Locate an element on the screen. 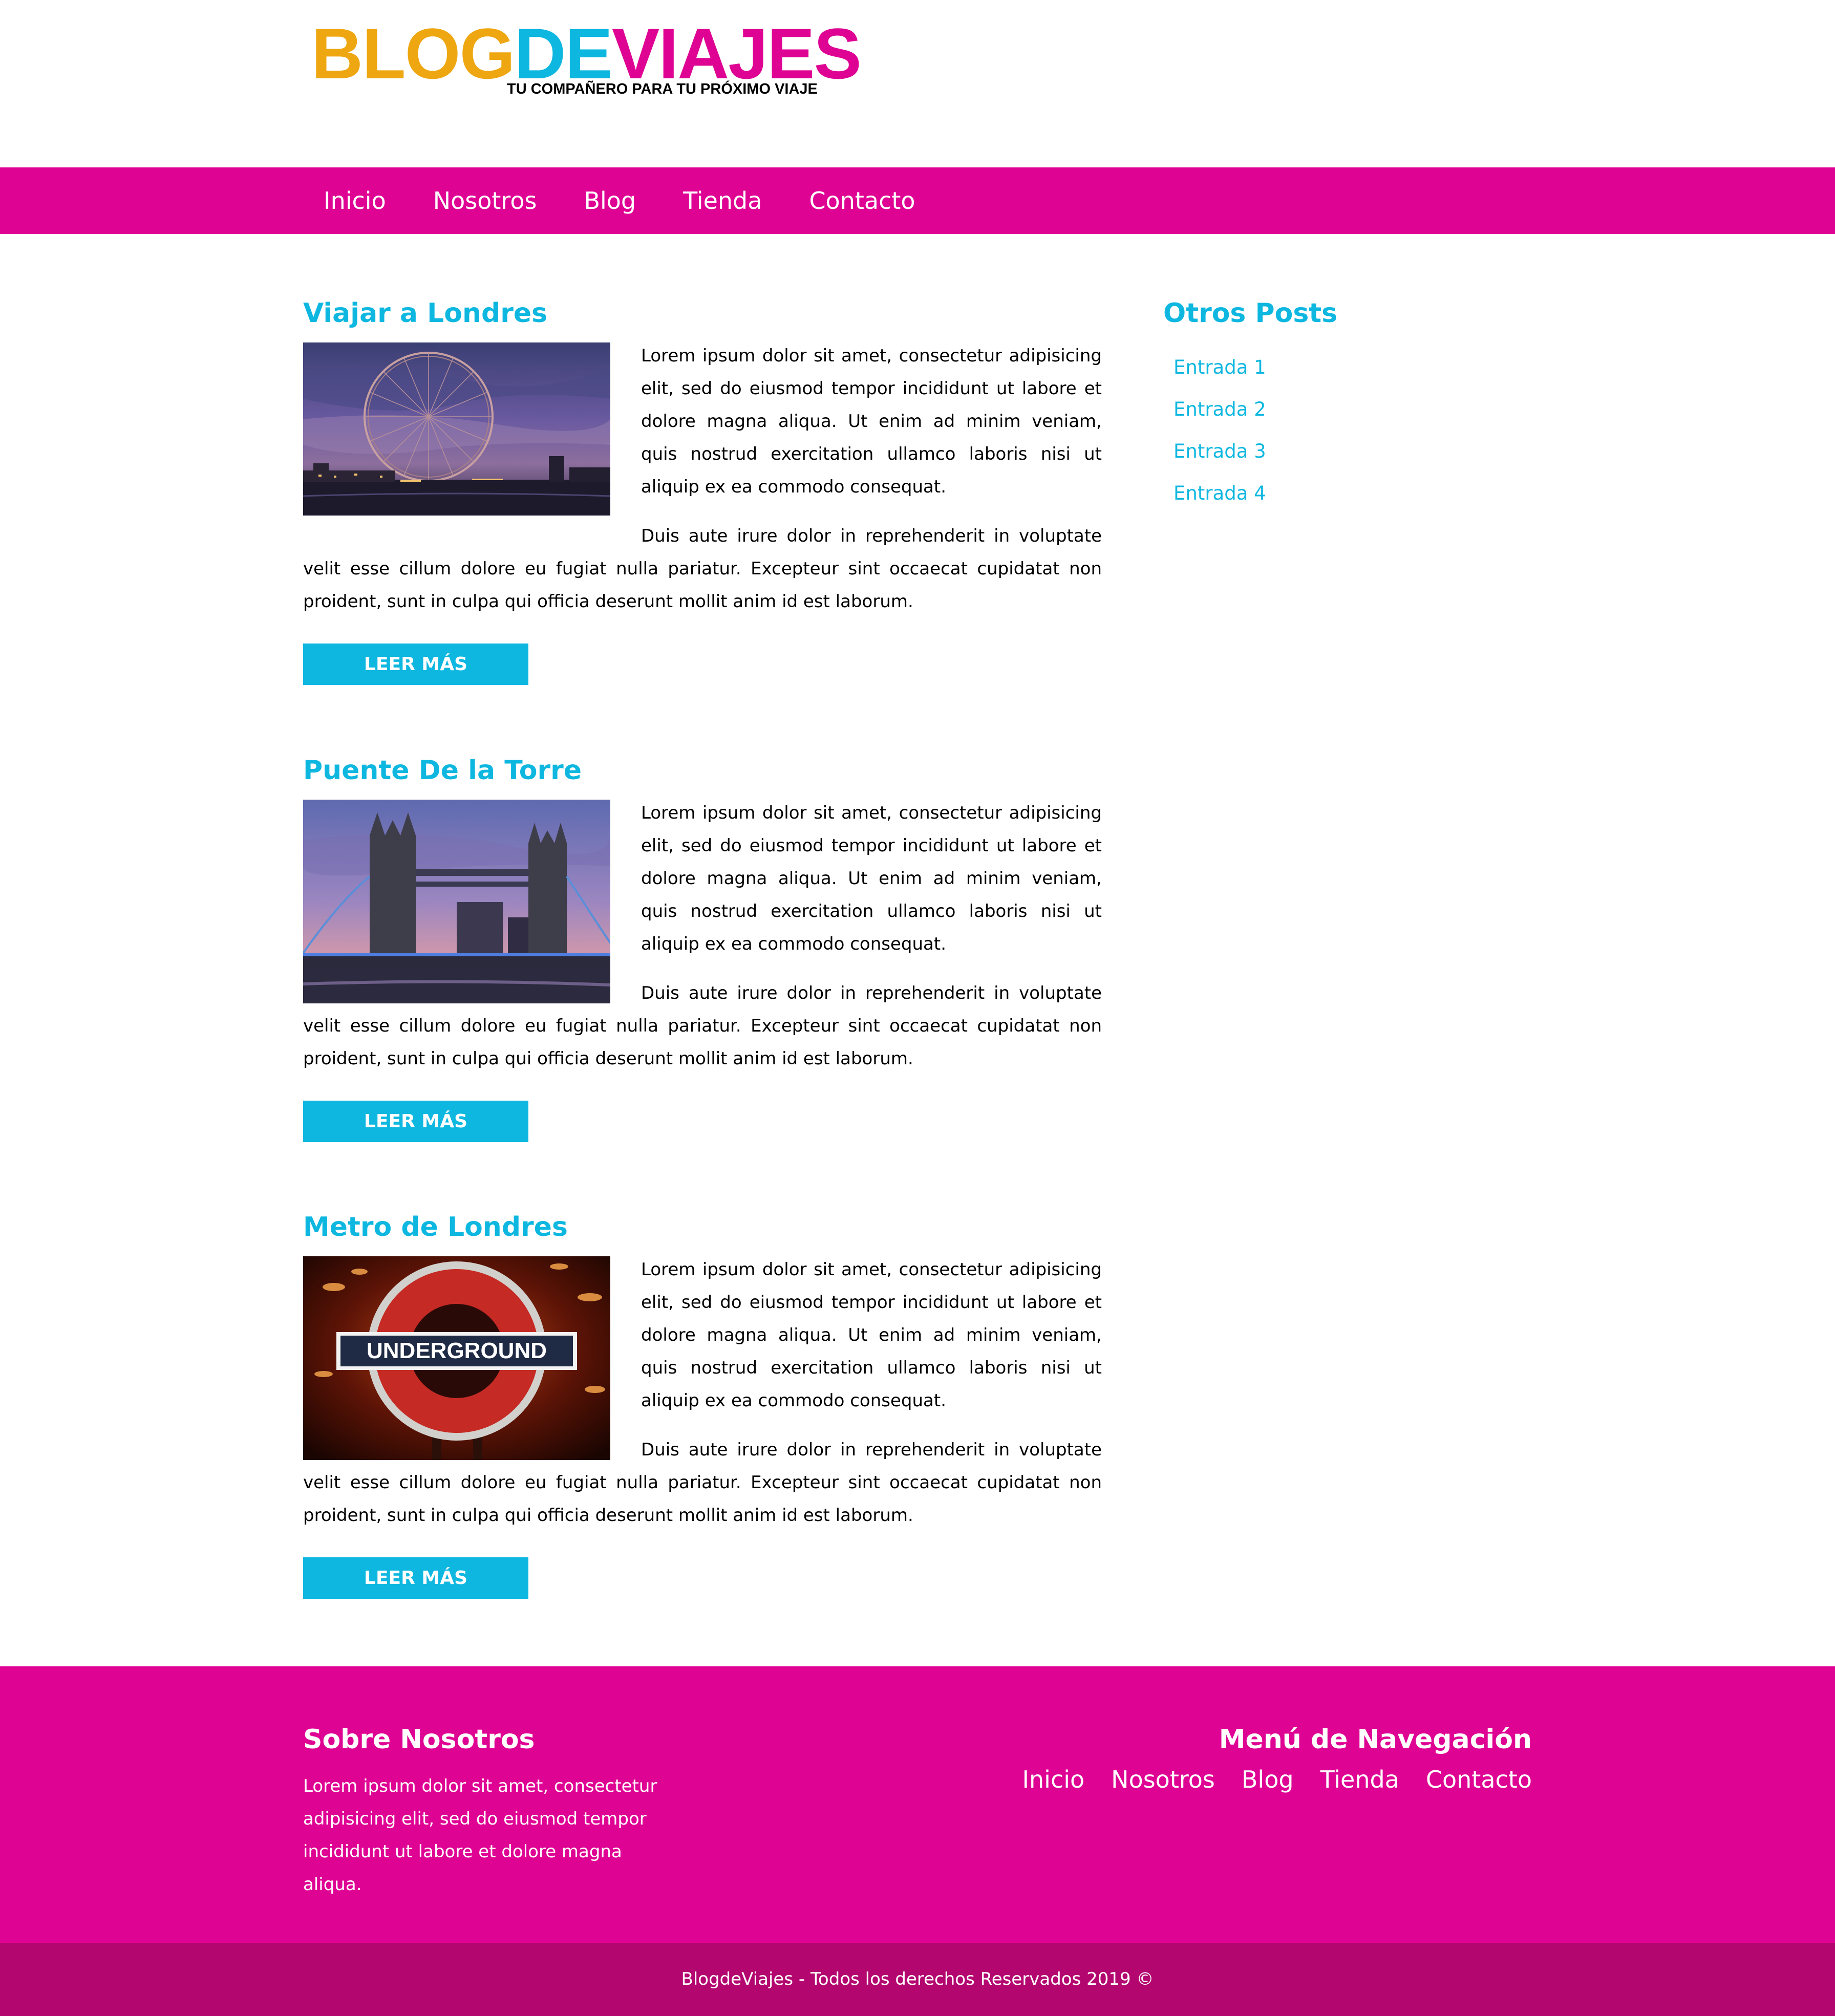 This screenshot has height=2016, width=1835. footer-nav-blog: Blog is located at coordinates (1268, 1779).